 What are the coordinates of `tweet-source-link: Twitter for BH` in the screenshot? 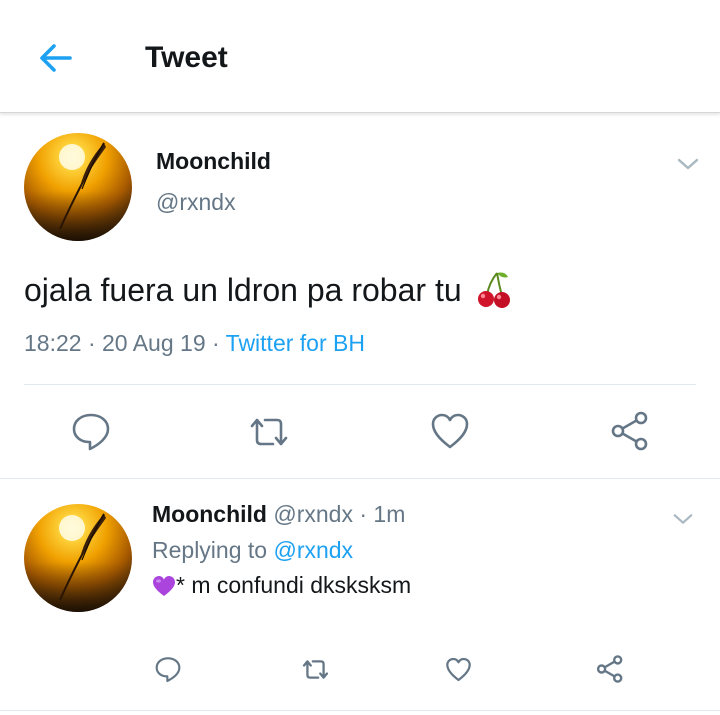 It's located at (295, 343).